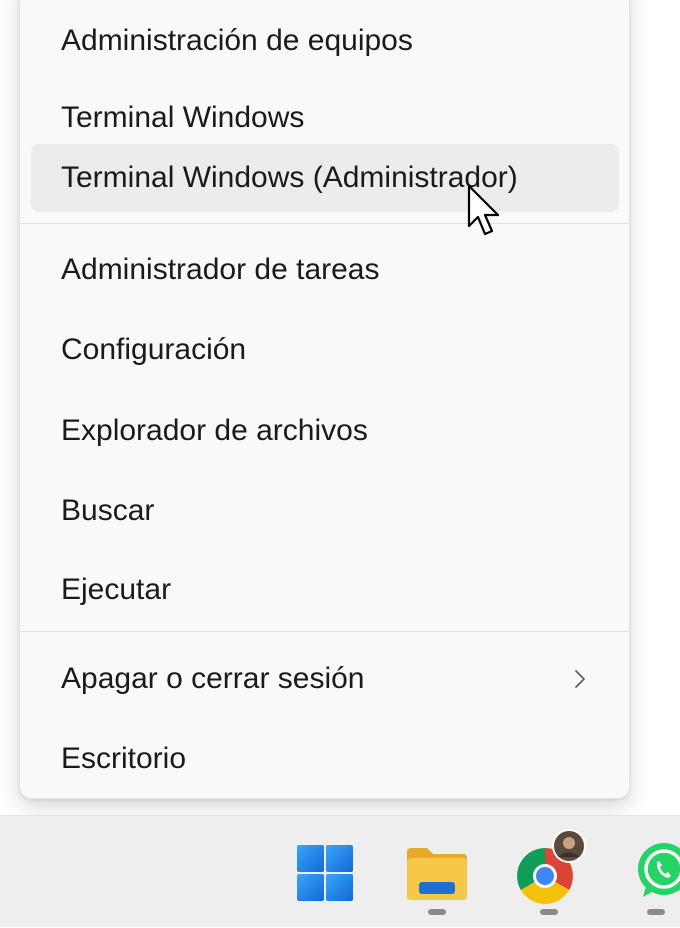  I want to click on menu-item-label: Explorador de archivos, so click(214, 430).